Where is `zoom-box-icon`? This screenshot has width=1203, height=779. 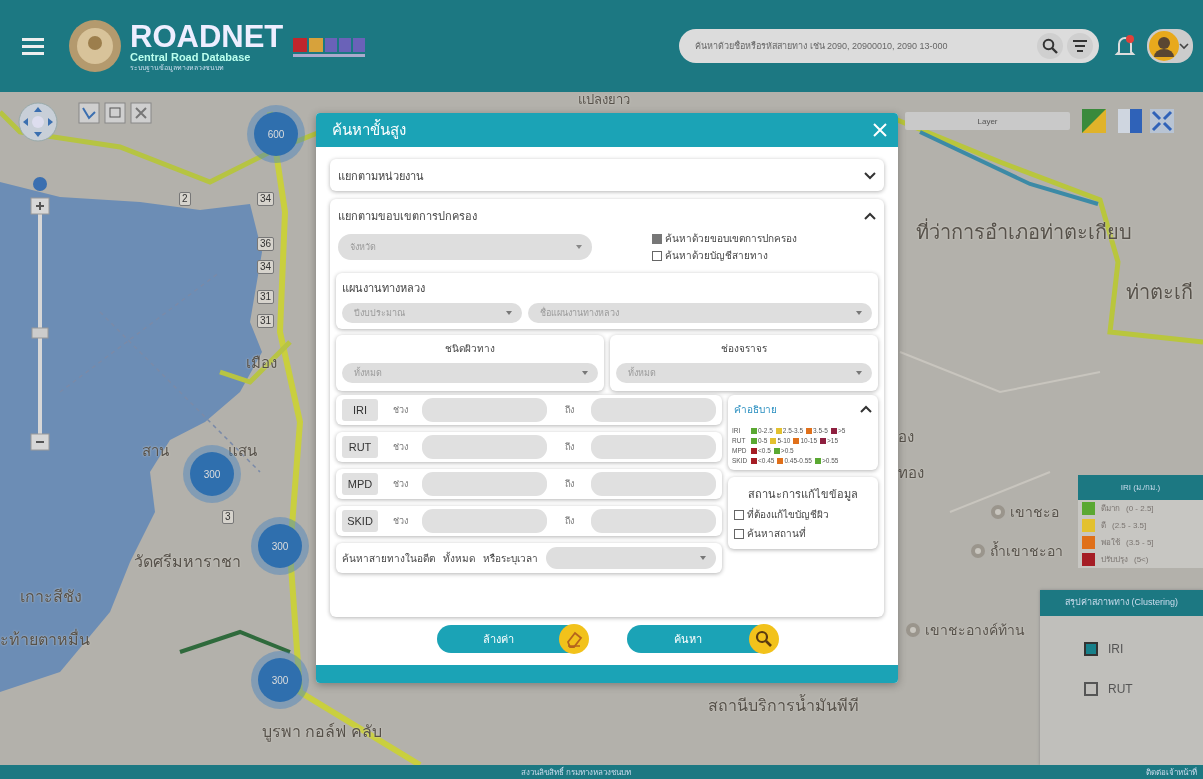
zoom-box-icon is located at coordinates (115, 113).